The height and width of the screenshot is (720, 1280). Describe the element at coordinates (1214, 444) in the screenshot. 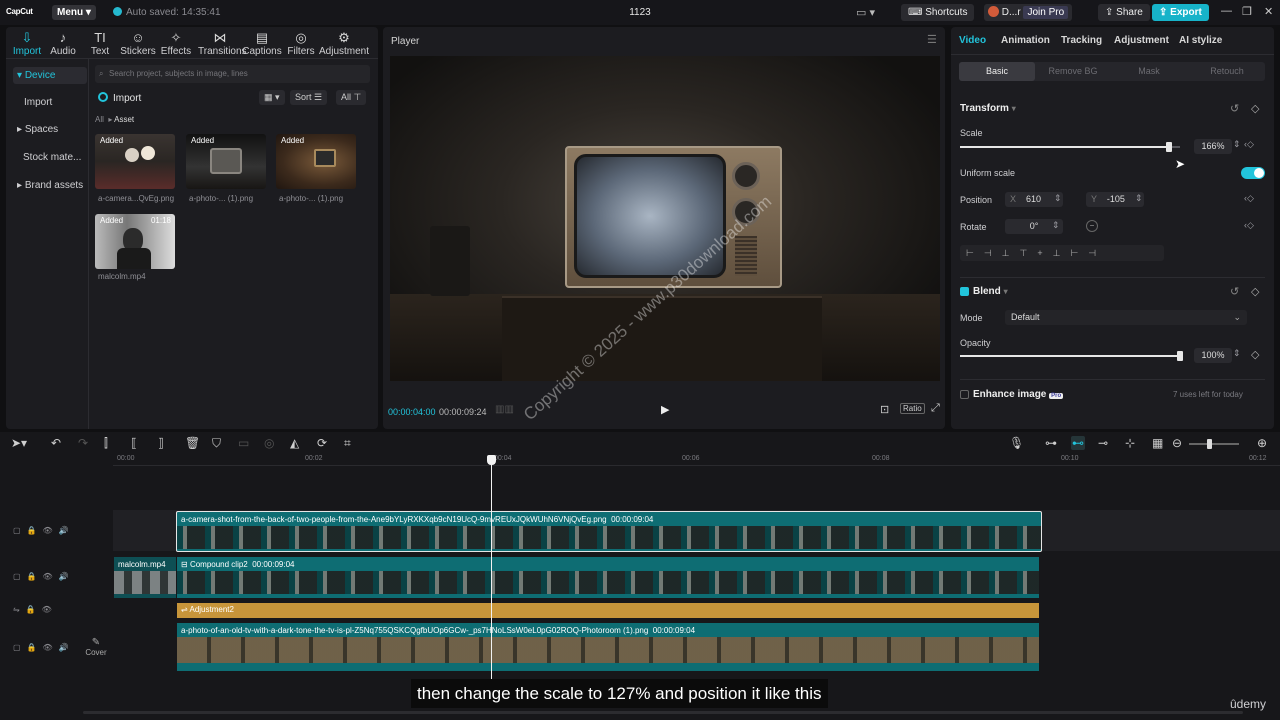

I see `zoom-slider` at that location.